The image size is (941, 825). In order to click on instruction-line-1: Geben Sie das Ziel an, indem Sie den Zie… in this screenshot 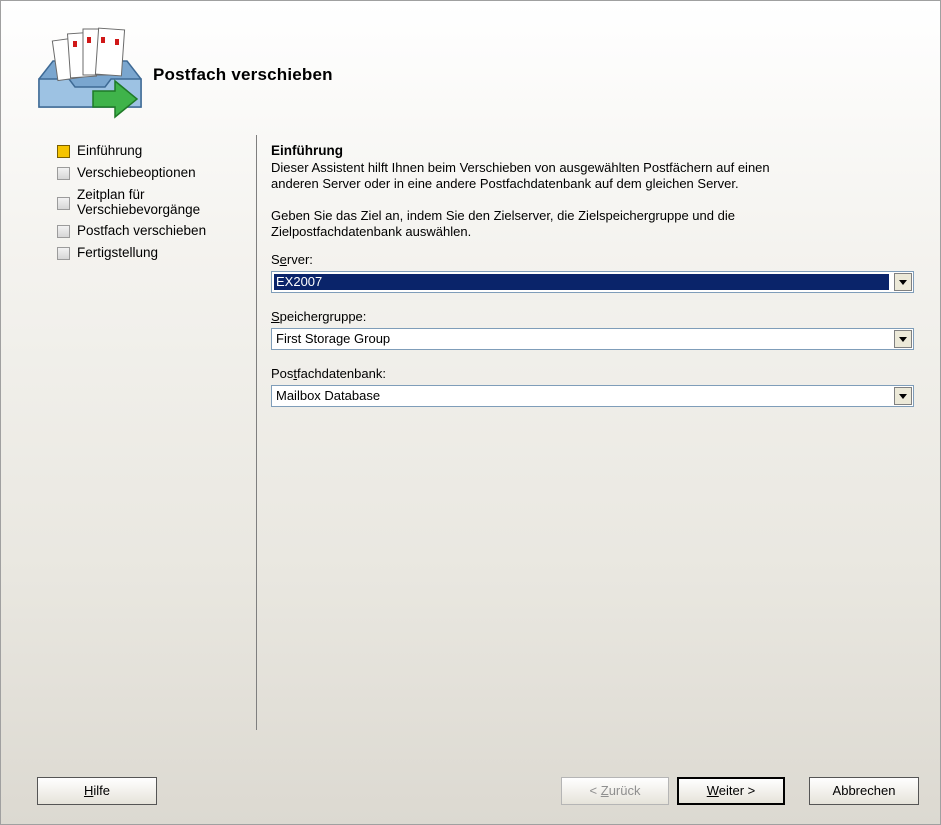, I will do `click(503, 215)`.